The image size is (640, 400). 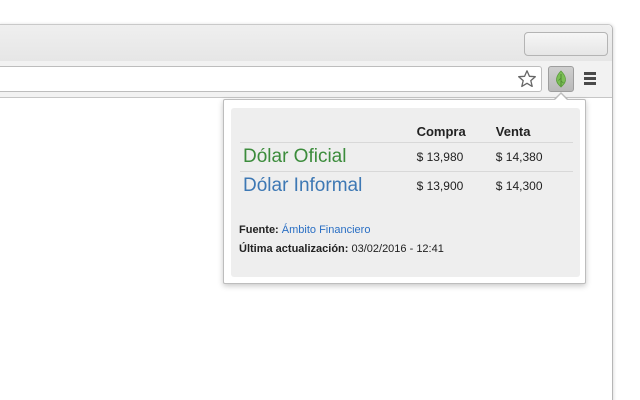 What do you see at coordinates (561, 97) in the screenshot?
I see `popup-arrow-inner` at bounding box center [561, 97].